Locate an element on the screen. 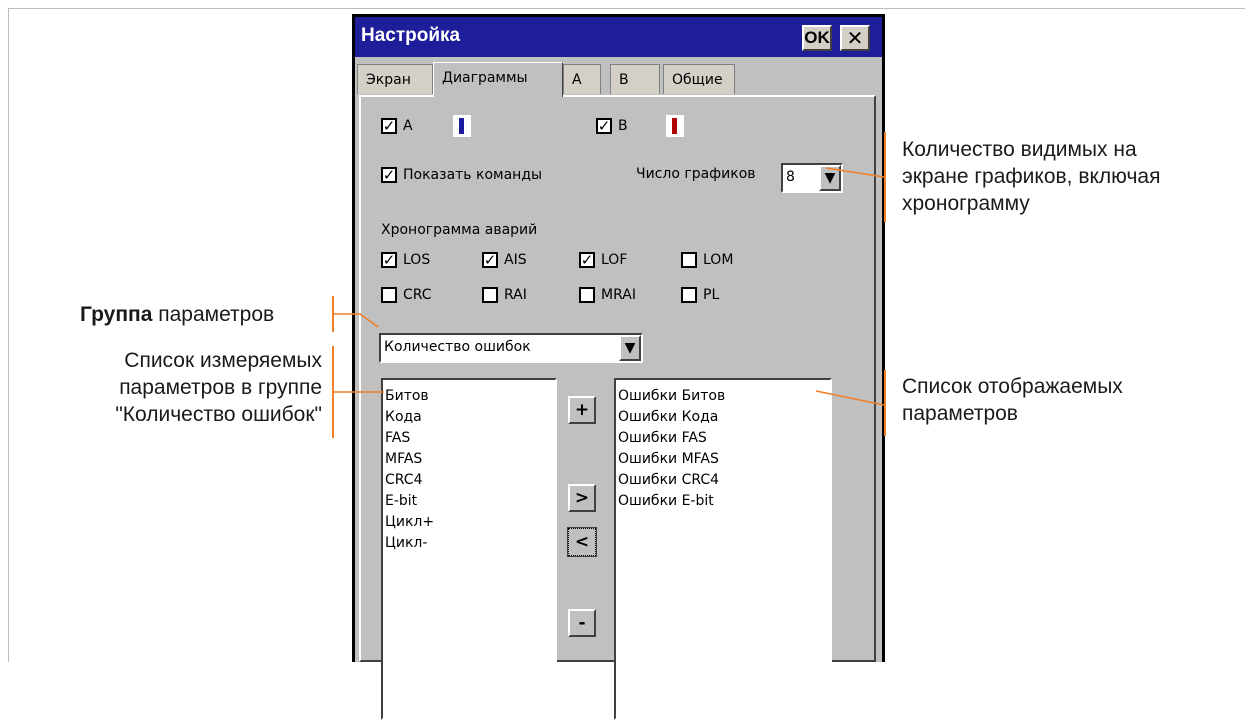 The height and width of the screenshot is (720, 1245). callout-lines is located at coordinates (609, 286).